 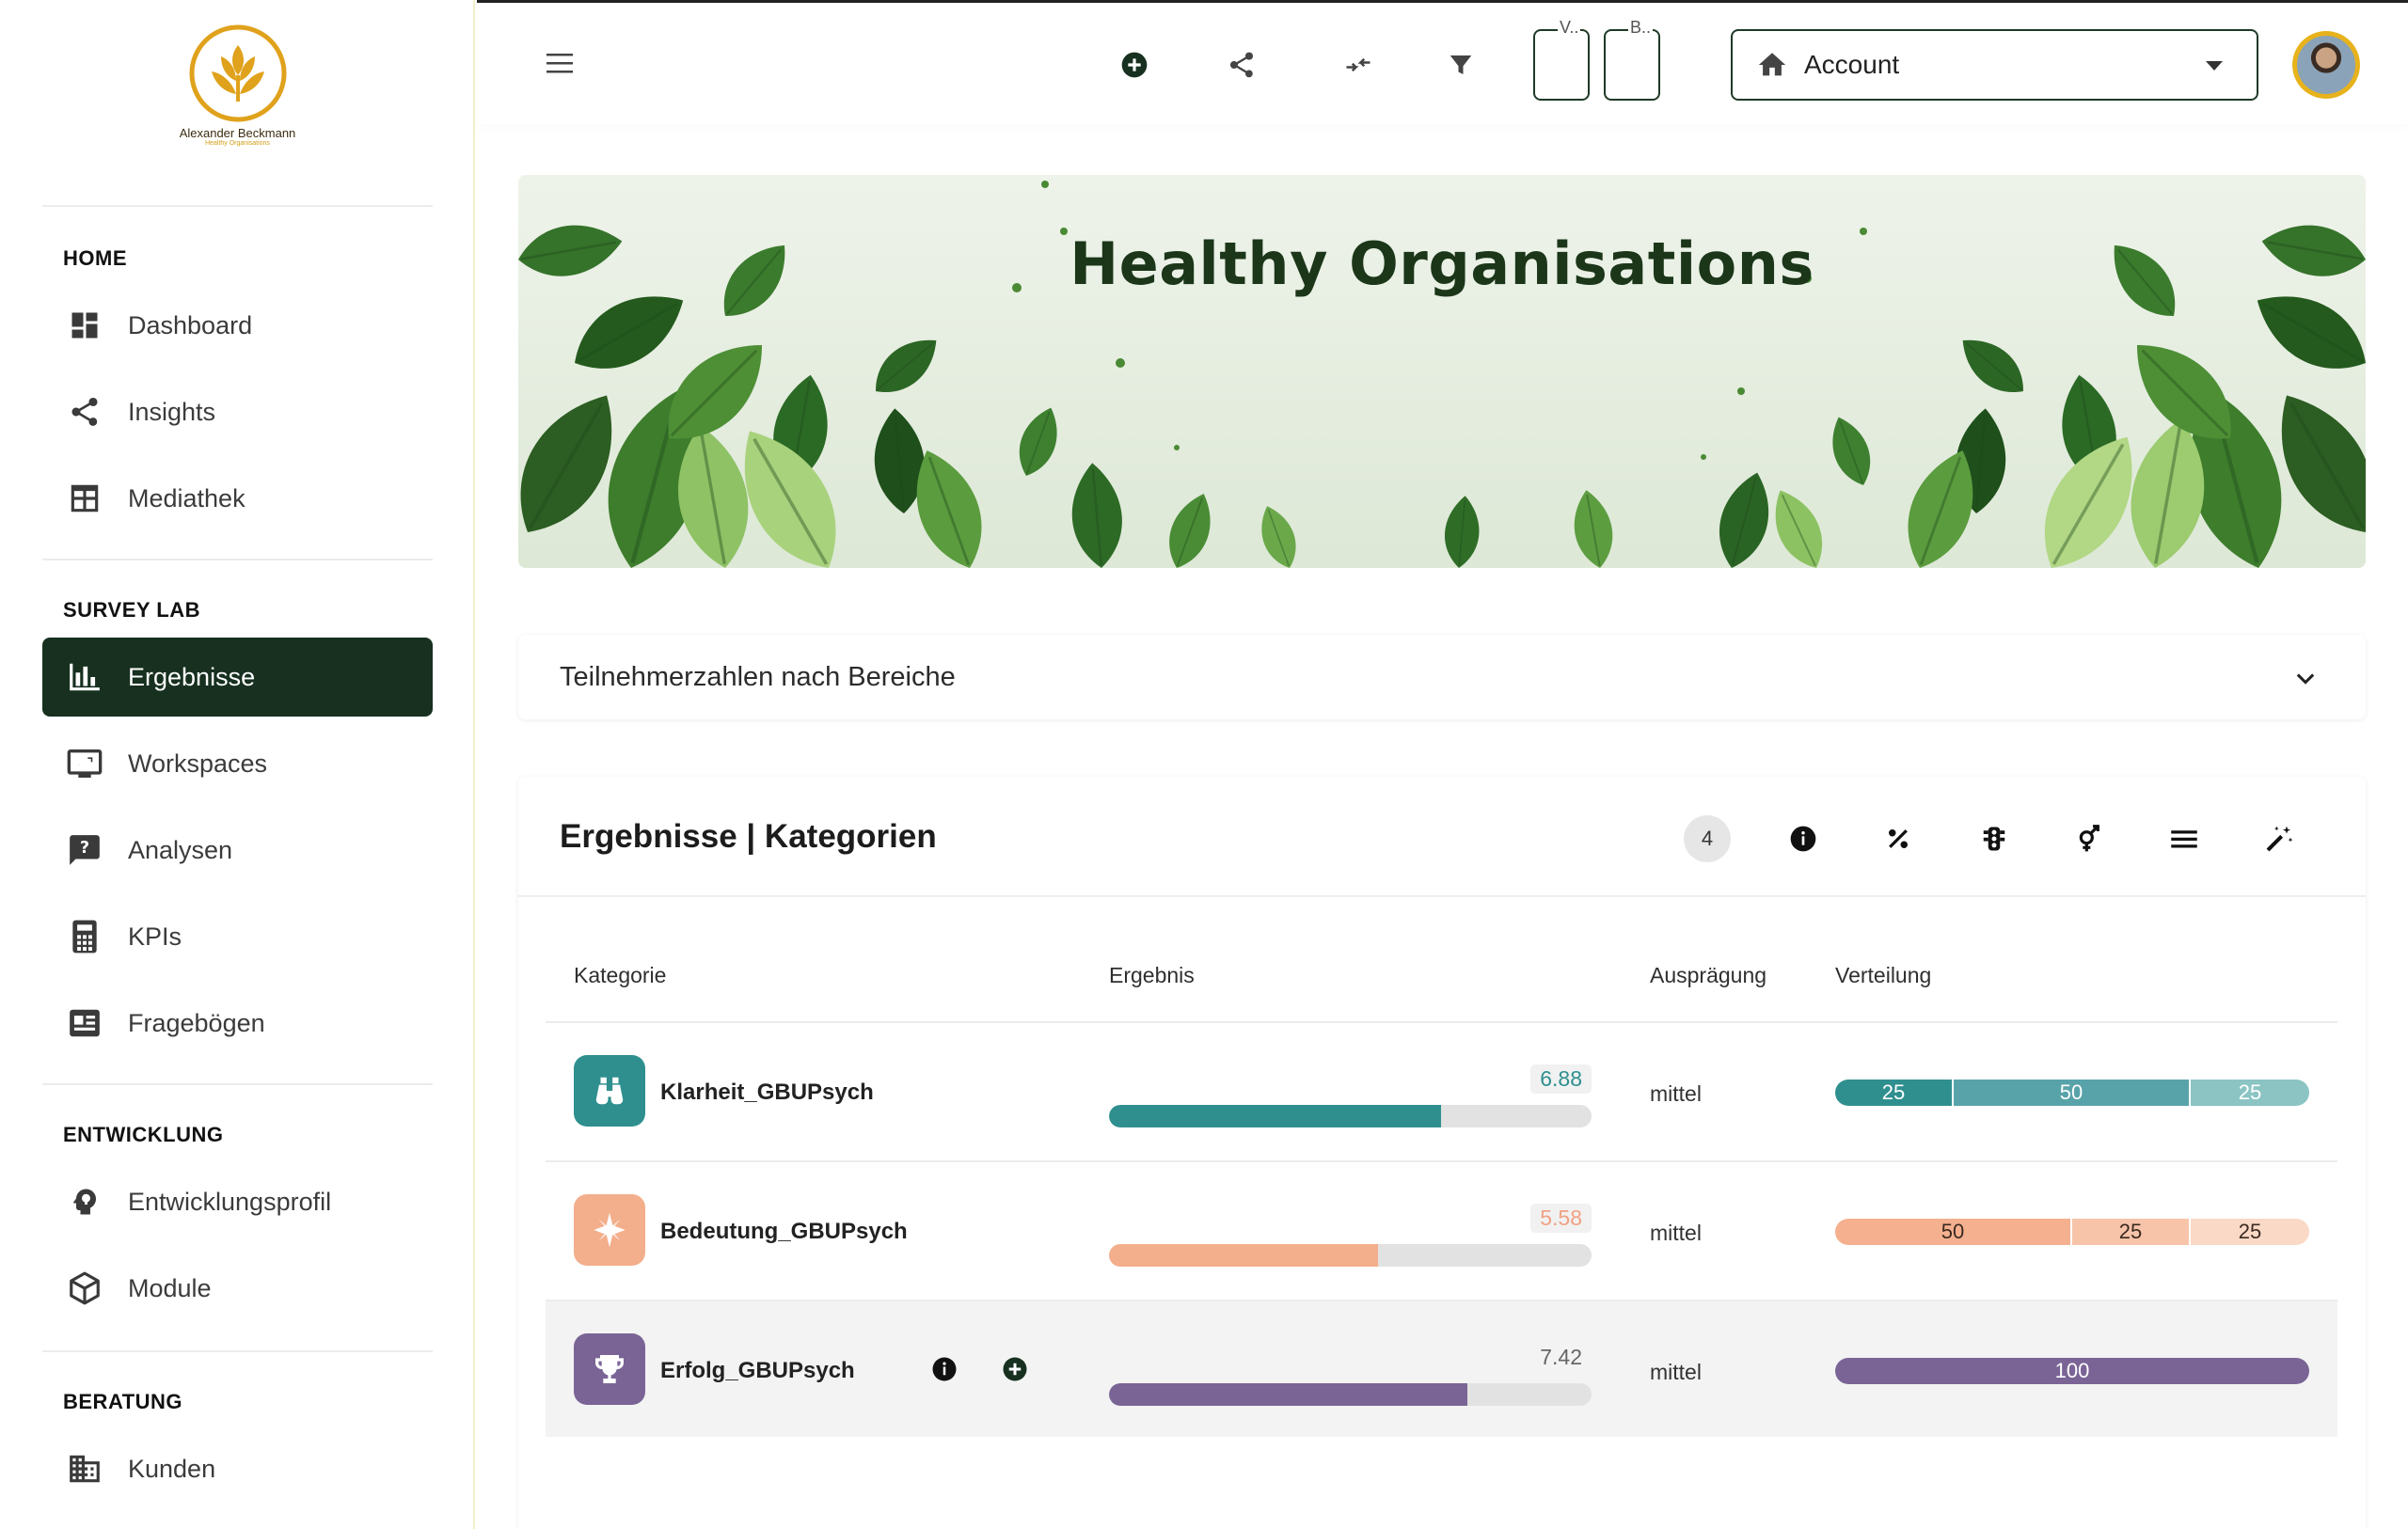 I want to click on question-chat-icon: ?, so click(x=85, y=850).